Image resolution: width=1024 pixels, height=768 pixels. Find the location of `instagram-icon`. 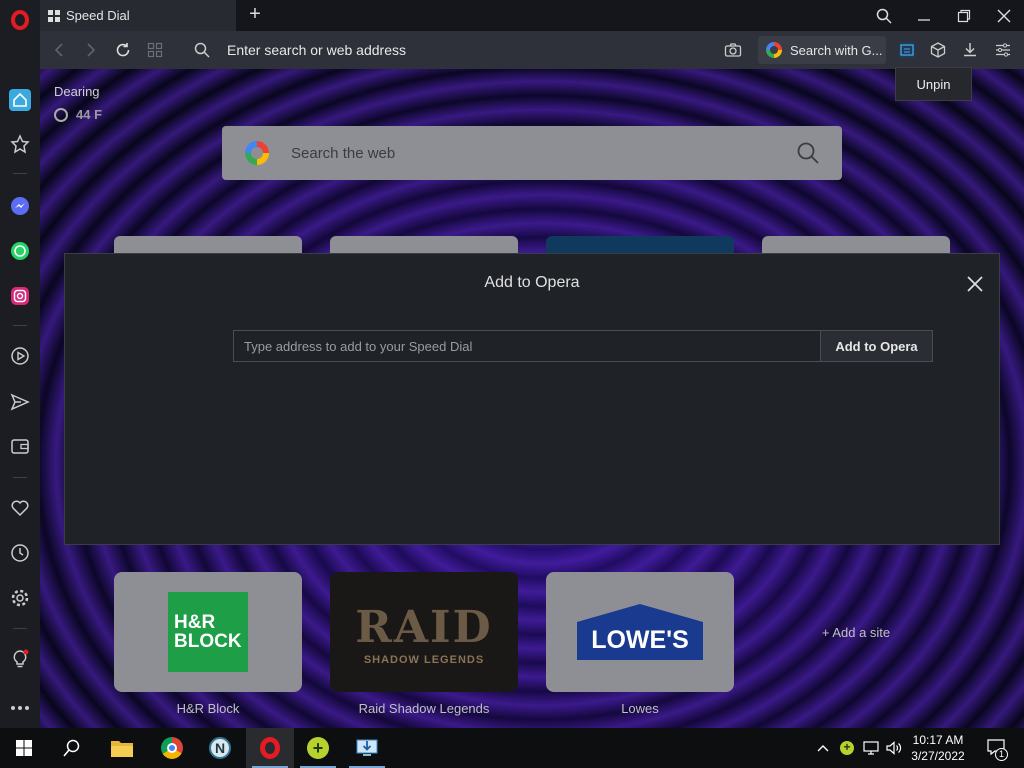

instagram-icon is located at coordinates (20, 296).